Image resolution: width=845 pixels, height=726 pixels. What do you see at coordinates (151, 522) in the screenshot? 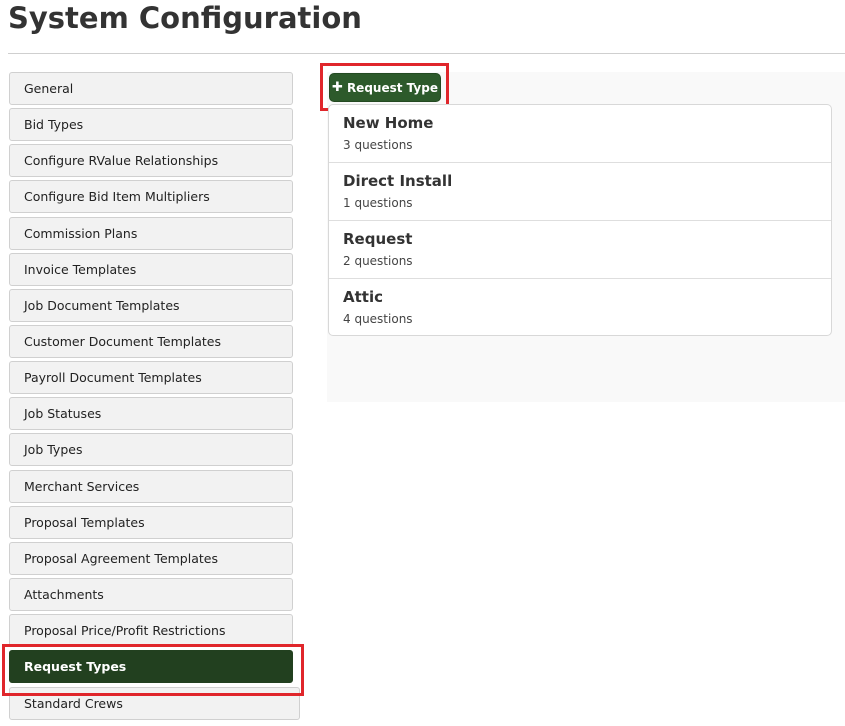
I see `sidebar-item-proposal-templates: Proposal Templates` at bounding box center [151, 522].